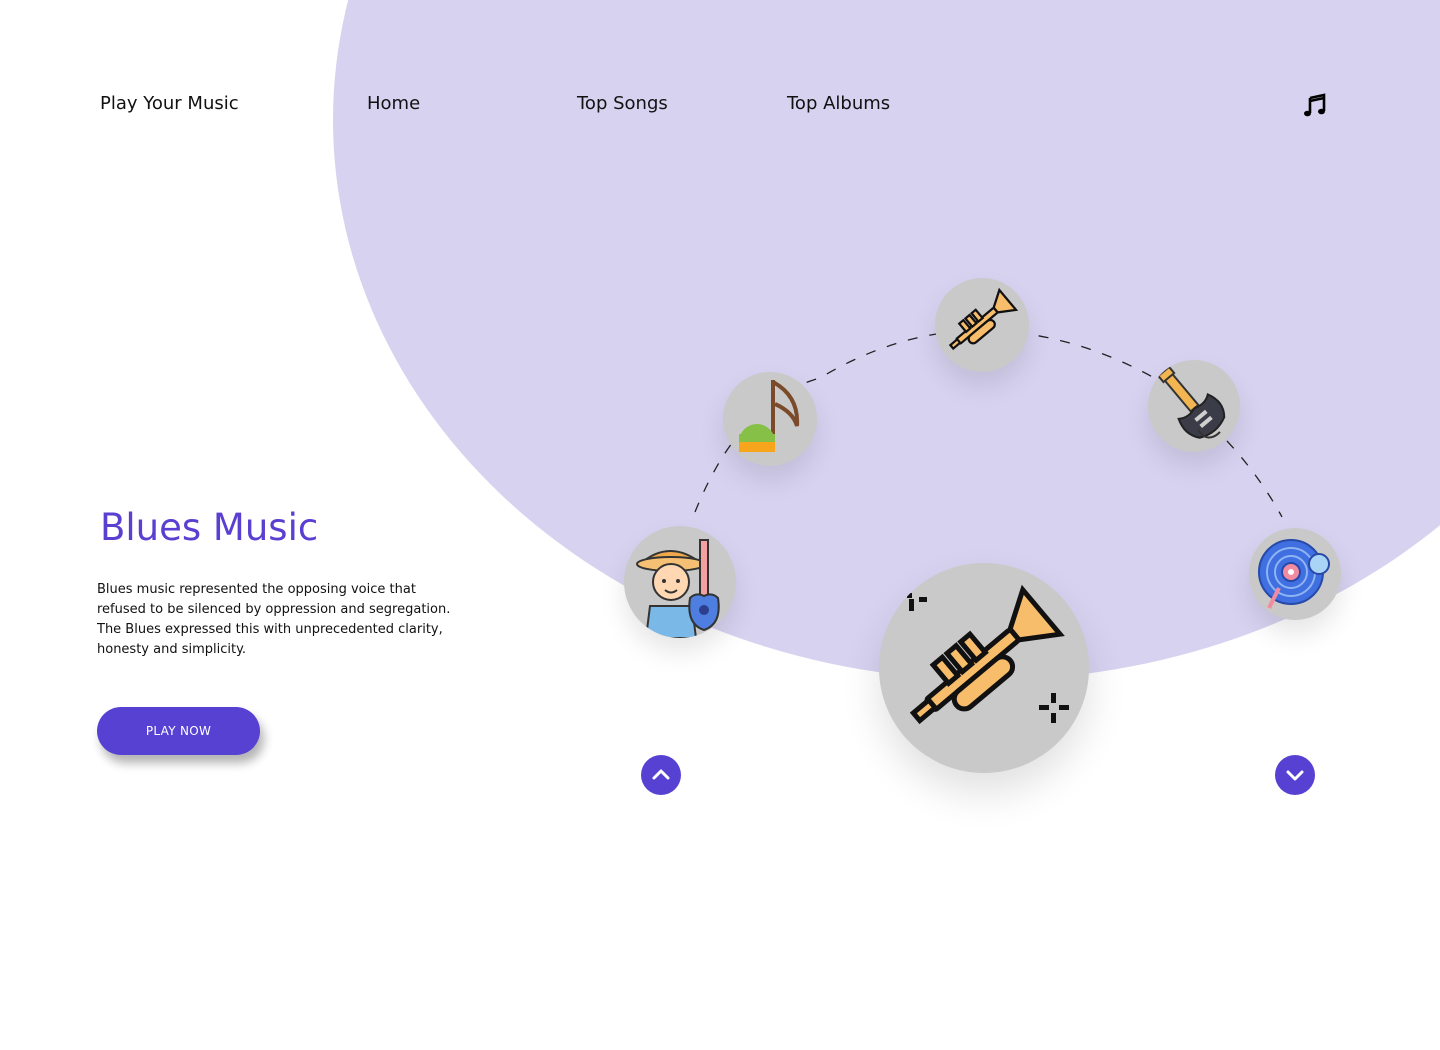 The height and width of the screenshot is (1050, 1440). I want to click on carousel-item-trumpet, so click(982, 325).